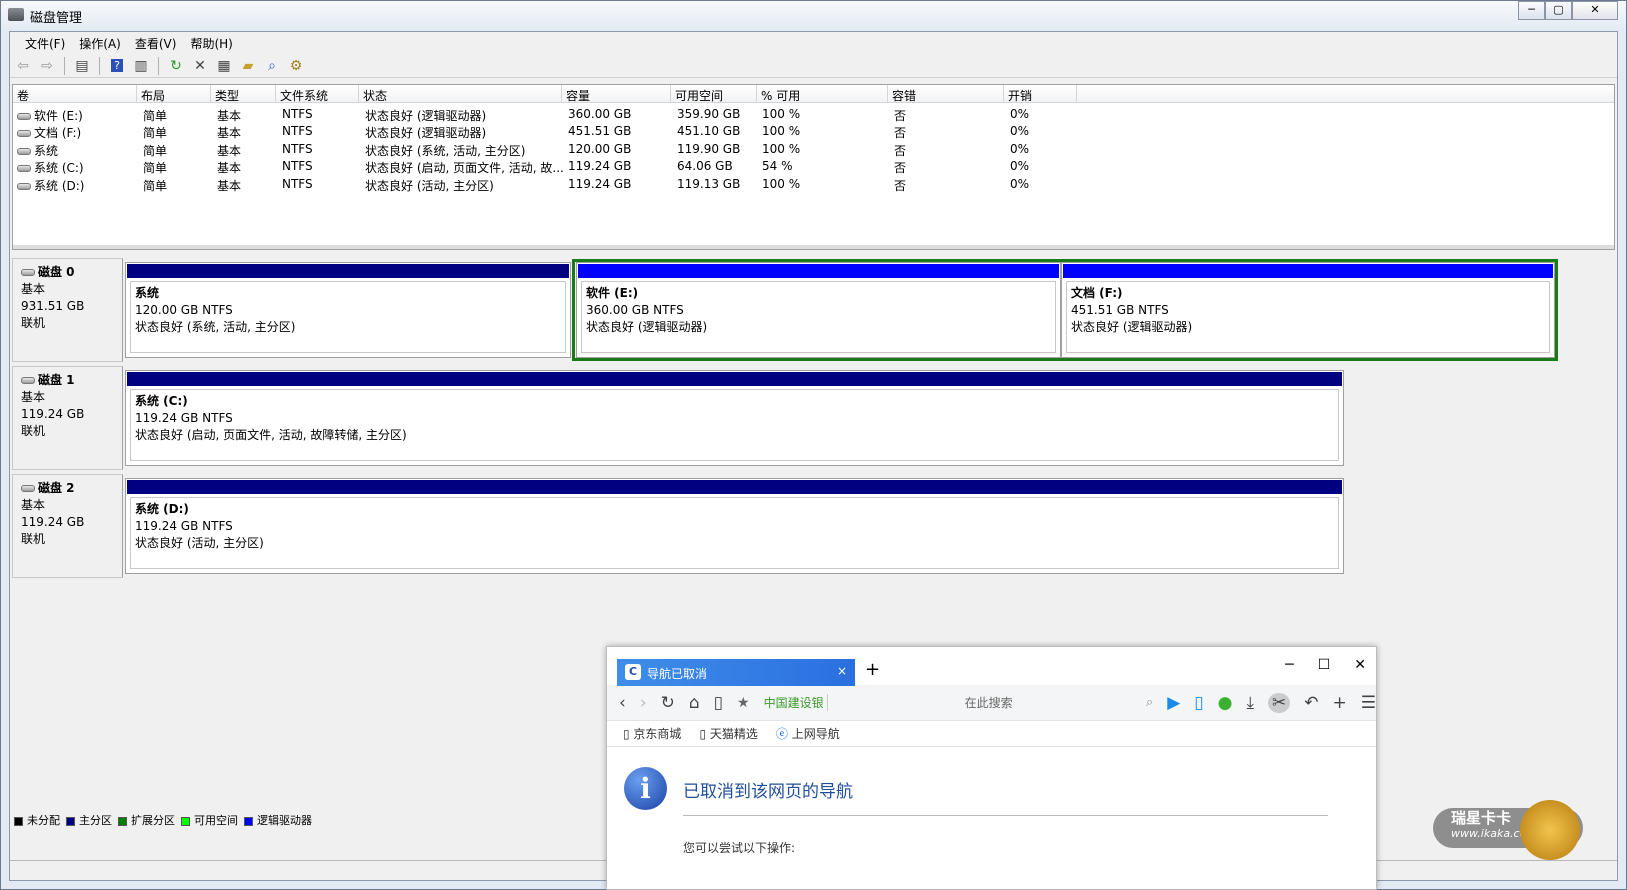 The width and height of the screenshot is (1627, 890). I want to click on partition-block: 系统 120.00 GB NTFS 状态良好 (系统, 活动, 主分区), so click(348, 310).